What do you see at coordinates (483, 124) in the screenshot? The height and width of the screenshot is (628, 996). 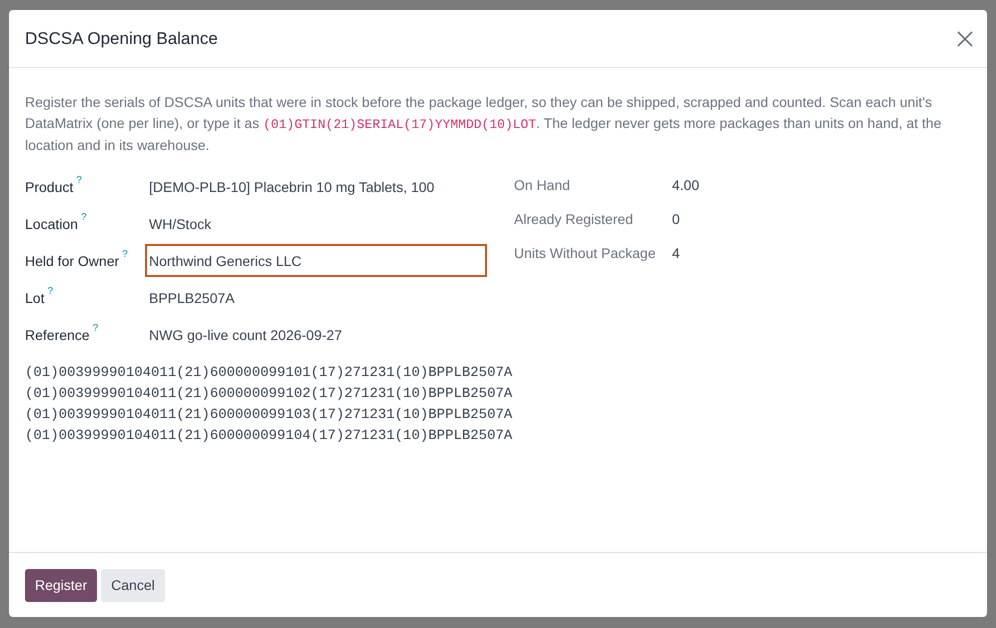 I see `description-text: Register the serials of DSCSA units that were in stock before the package ledger, so they can be shipped, scrapped and counted. Scan each unit's DataMatrix (one per line), or type it as (01)GTIN(21)SERIAL(17)YYMMDD(10)LOT. The ledger never gets more packages than units on hand, at the location and in its warehouse.` at bounding box center [483, 124].